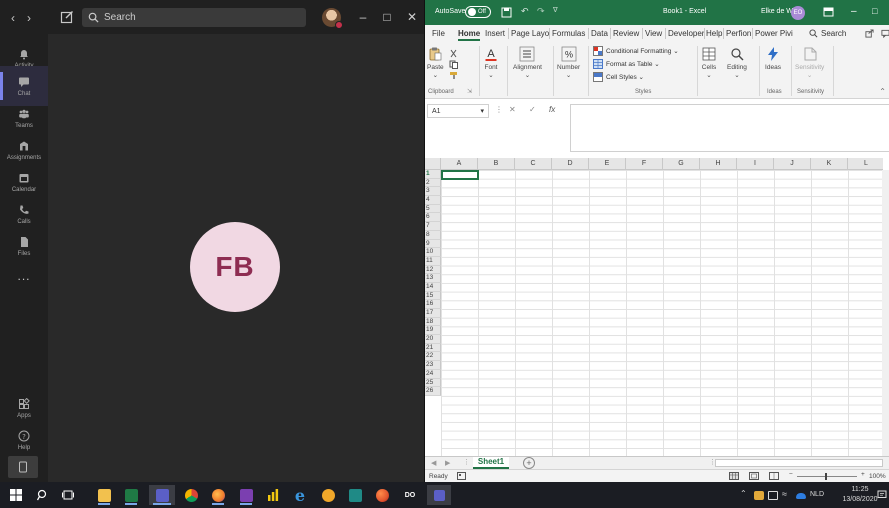 This screenshot has width=889, height=508. Describe the element at coordinates (24, 440) in the screenshot. I see `rail-item-help: ? Help` at that location.